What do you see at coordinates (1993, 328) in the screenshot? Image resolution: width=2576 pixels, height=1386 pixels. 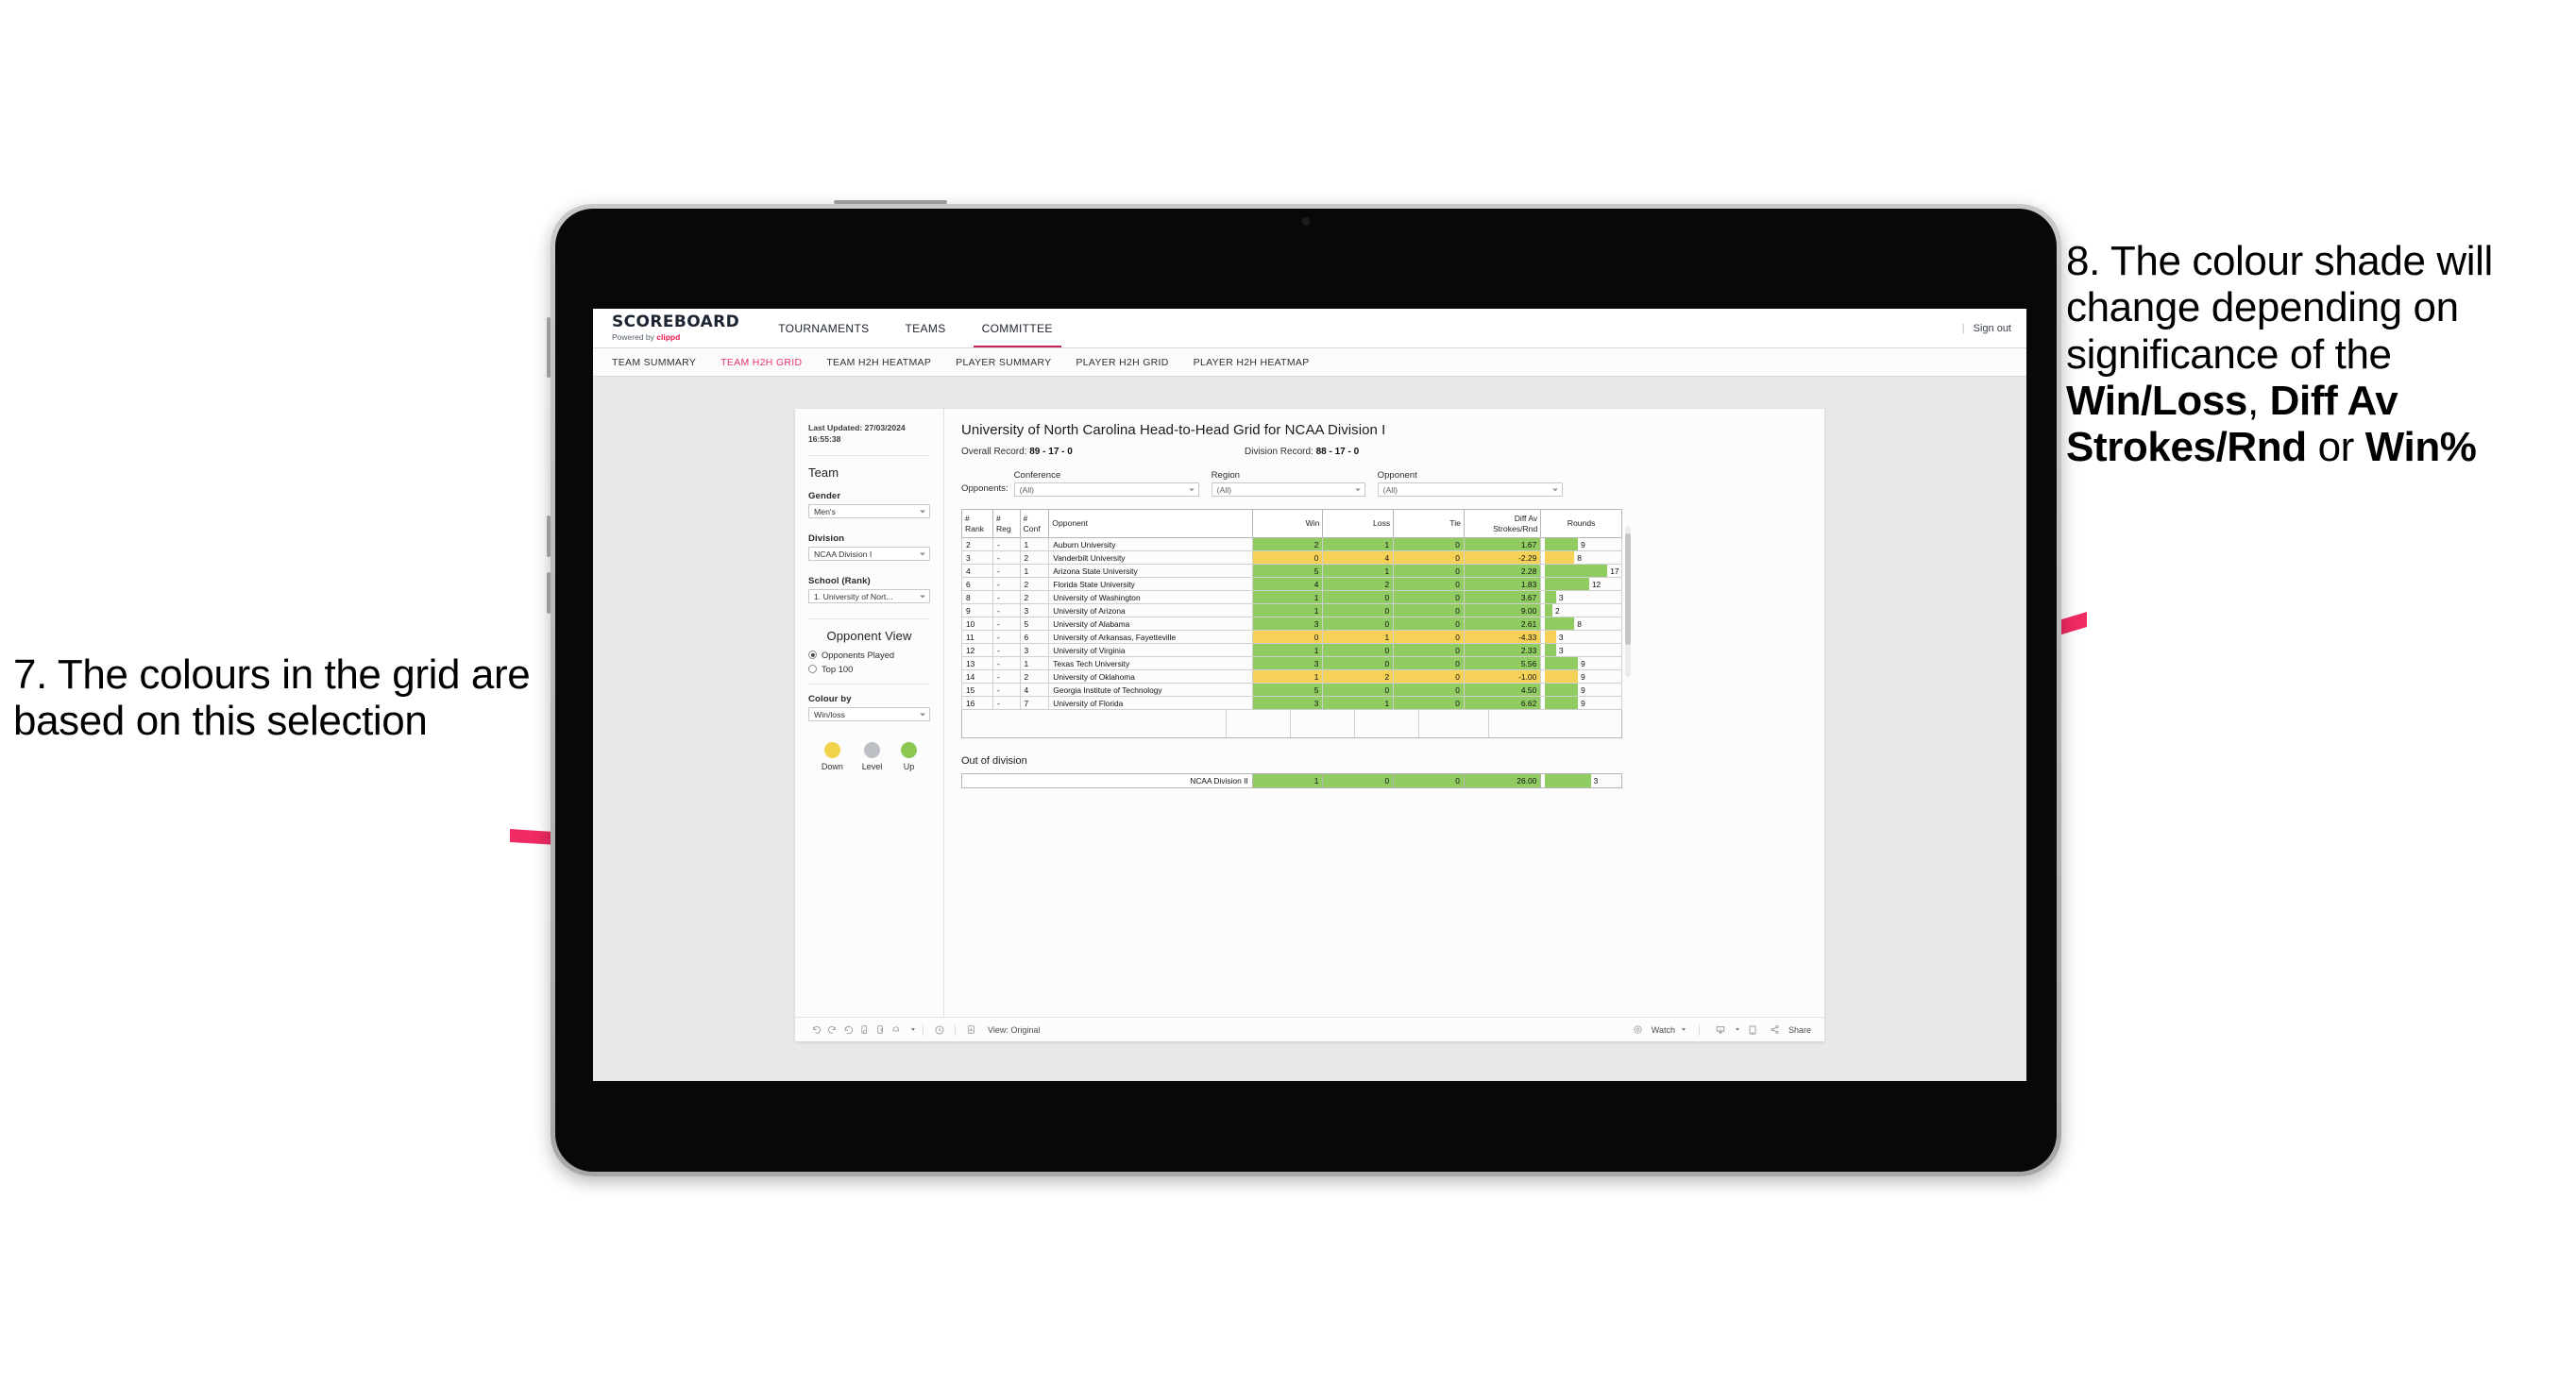 I see `sign-out-link: Sign out` at bounding box center [1993, 328].